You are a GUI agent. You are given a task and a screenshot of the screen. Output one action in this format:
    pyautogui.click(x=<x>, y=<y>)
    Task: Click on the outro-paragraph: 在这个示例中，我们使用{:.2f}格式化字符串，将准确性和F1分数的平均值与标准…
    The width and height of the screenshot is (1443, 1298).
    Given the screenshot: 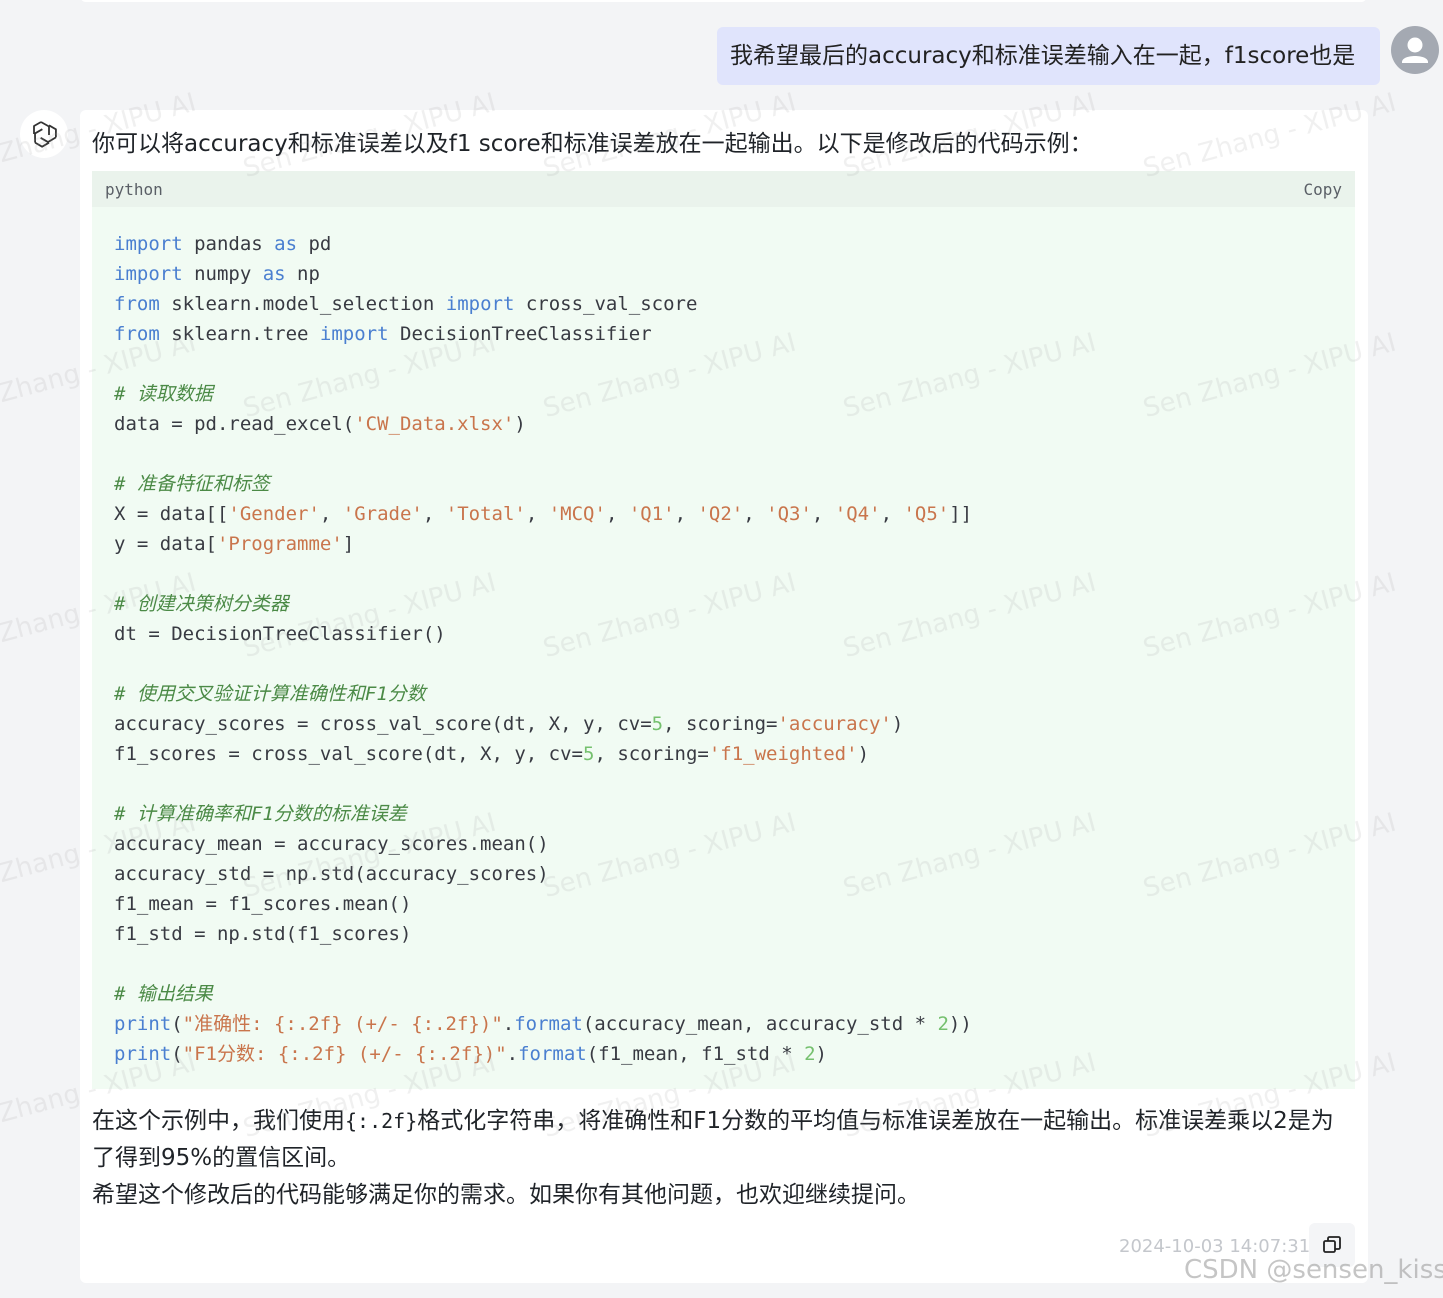 What is the action you would take?
    pyautogui.click(x=723, y=1140)
    